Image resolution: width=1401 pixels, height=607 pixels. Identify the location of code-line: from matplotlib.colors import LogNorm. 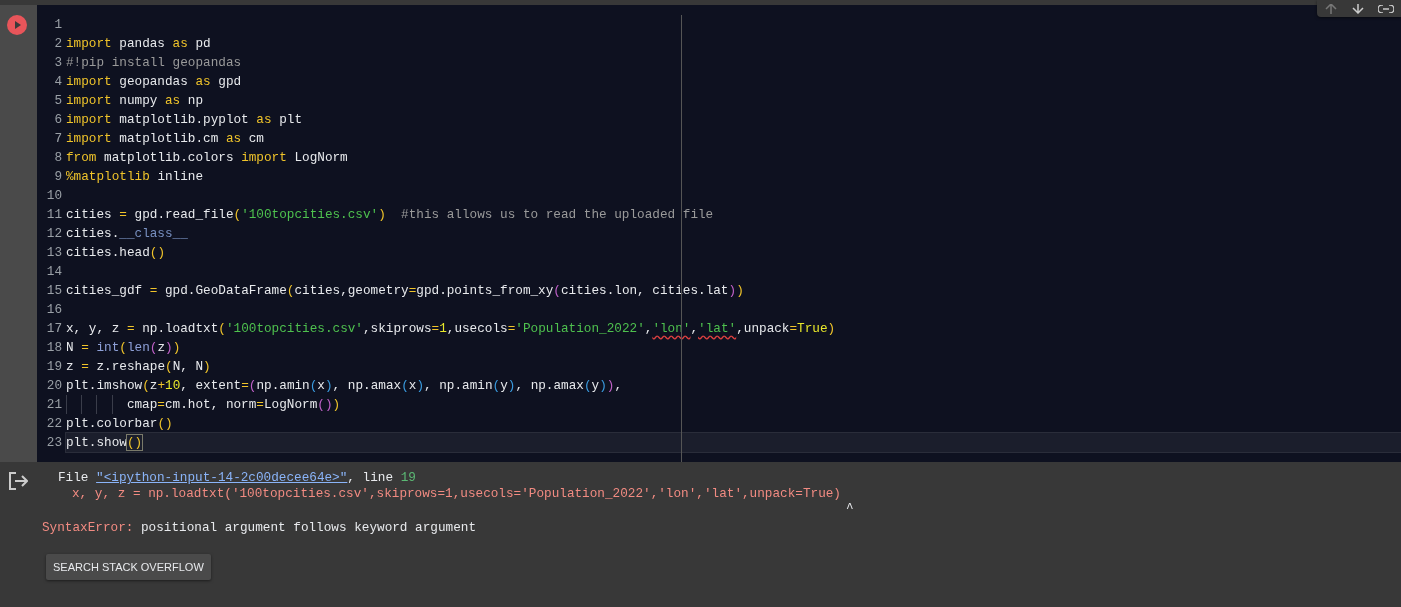
(207, 158).